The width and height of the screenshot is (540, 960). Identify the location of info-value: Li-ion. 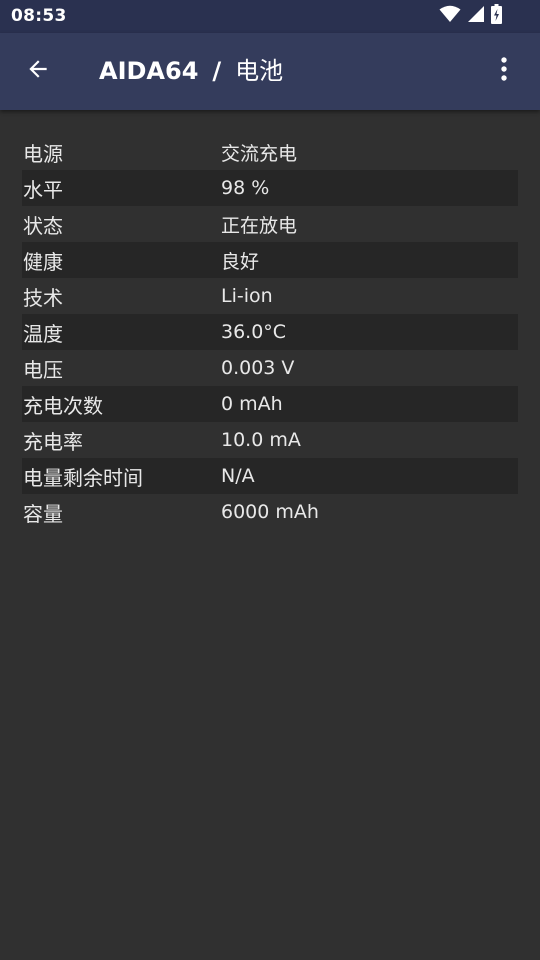
(247, 296).